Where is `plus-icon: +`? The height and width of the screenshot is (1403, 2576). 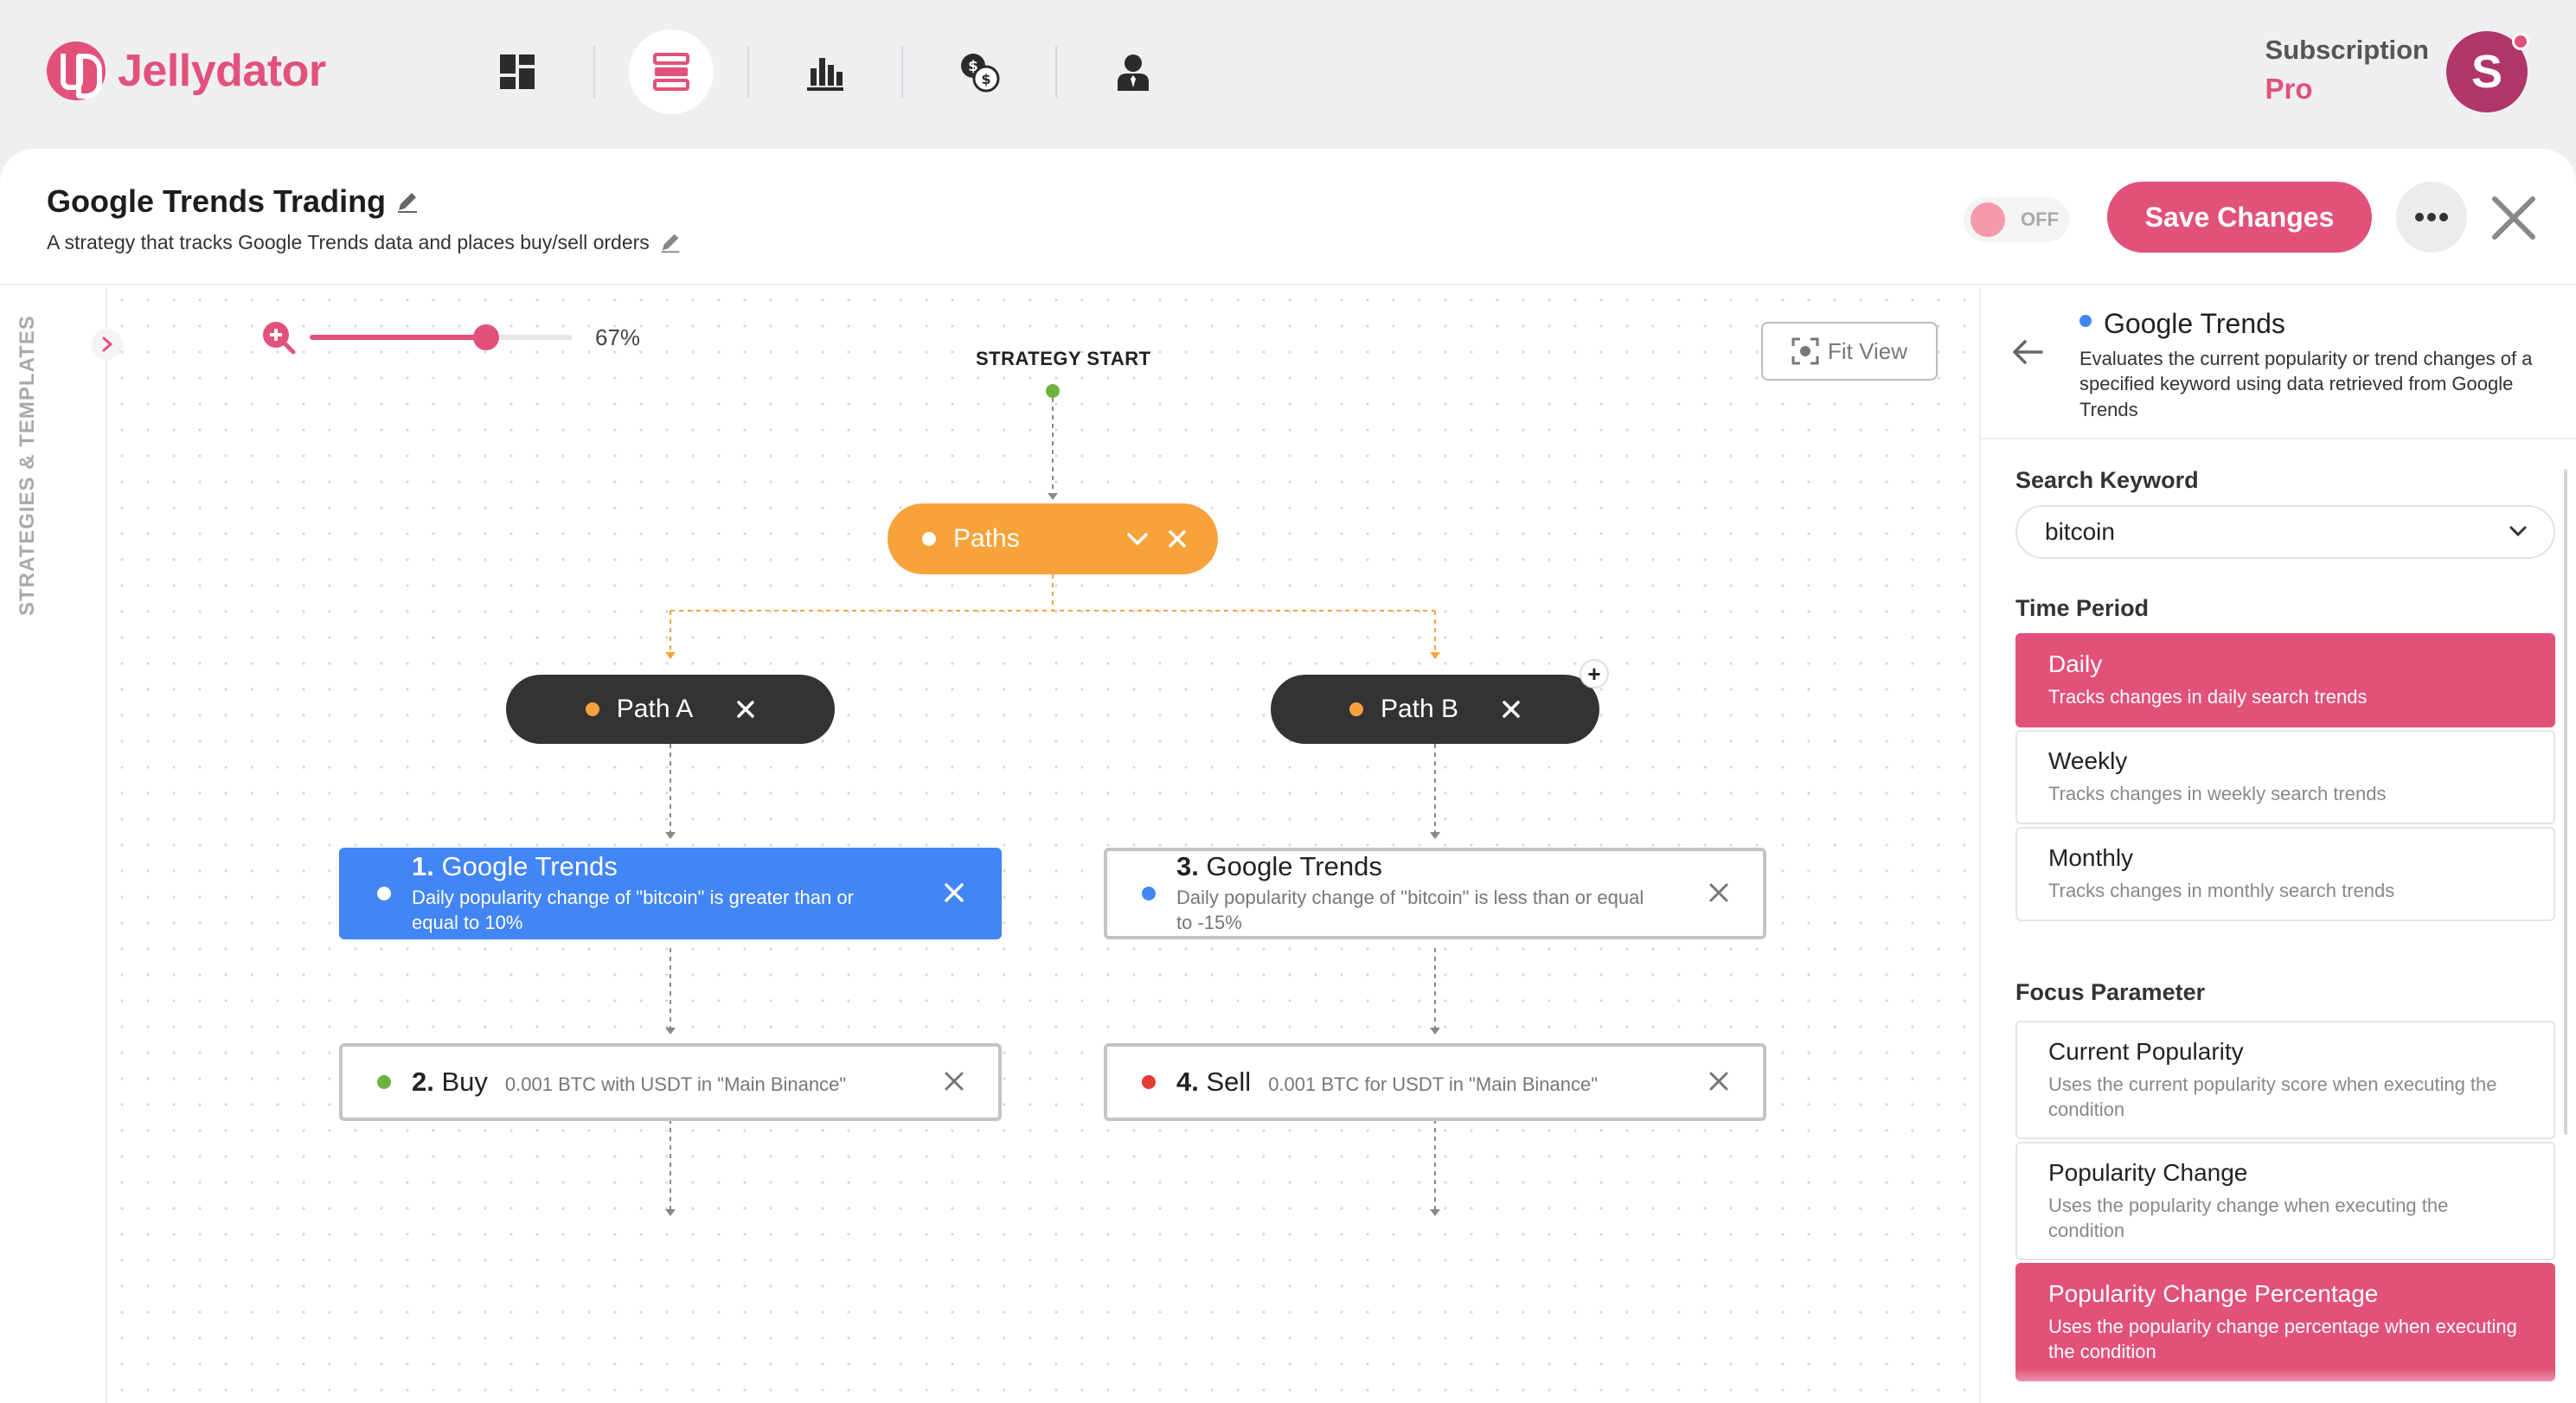 plus-icon: + is located at coordinates (1594, 673).